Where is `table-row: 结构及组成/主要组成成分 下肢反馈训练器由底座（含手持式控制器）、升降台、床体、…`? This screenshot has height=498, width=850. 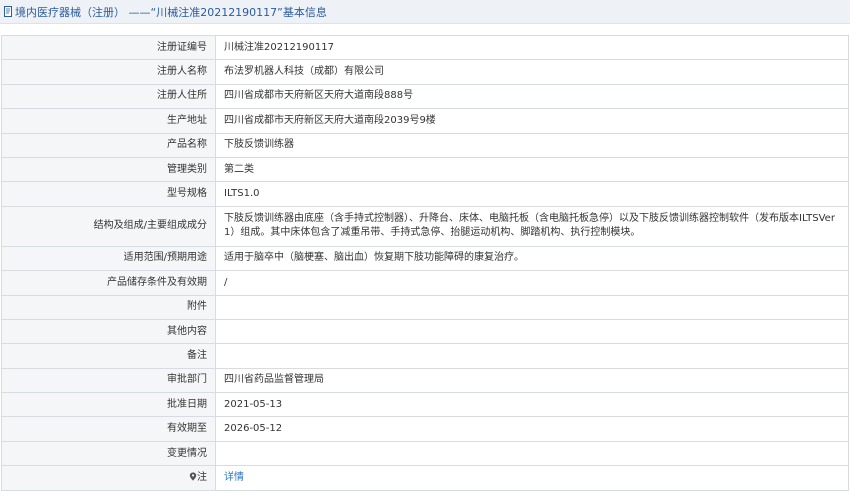
table-row: 结构及组成/主要组成成分 下肢反馈训练器由底座（含手持式控制器）、升降台、床体、… is located at coordinates (425, 226).